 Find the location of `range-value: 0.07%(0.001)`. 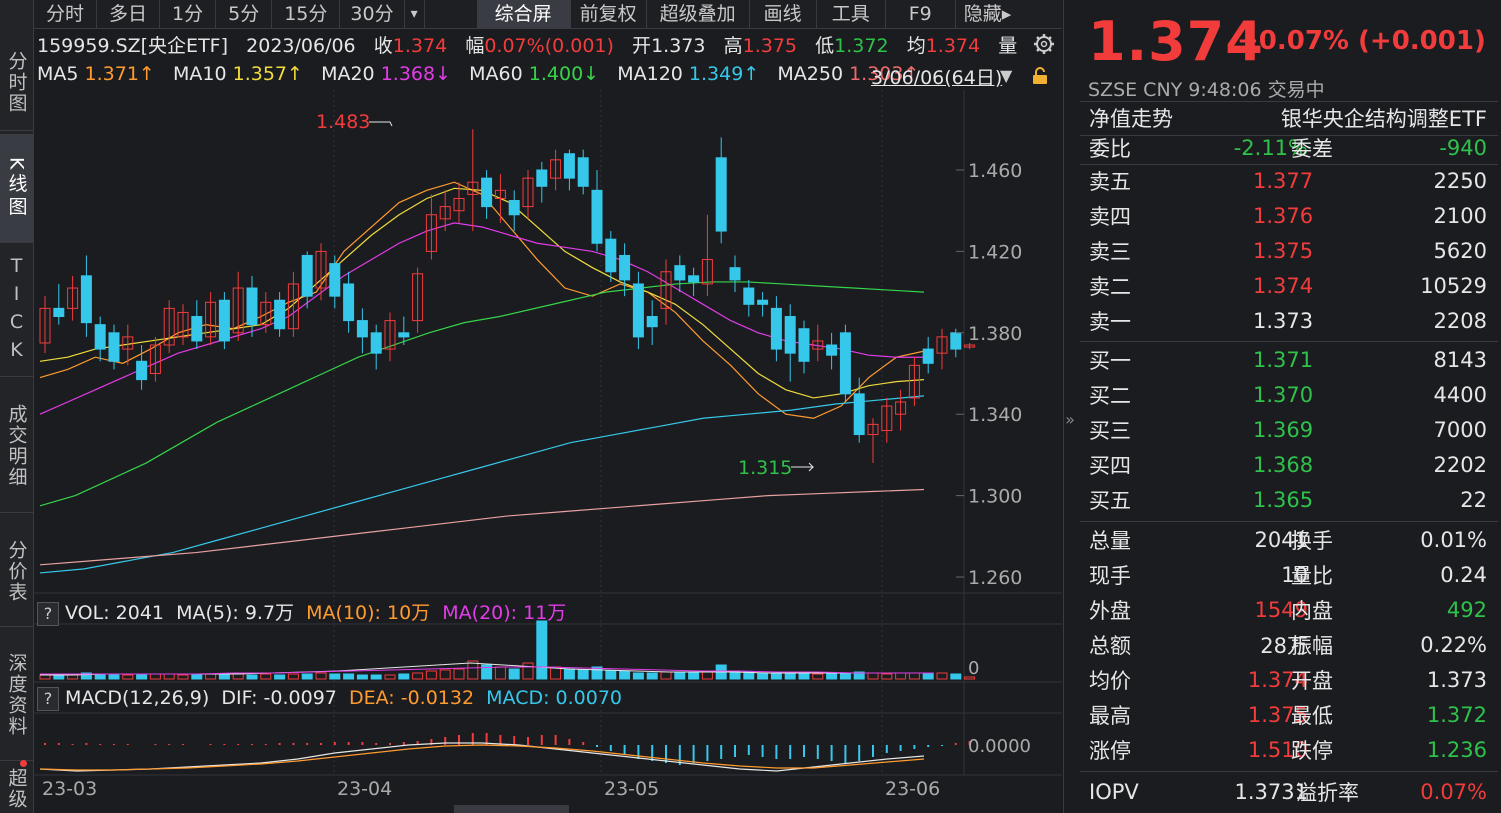

range-value: 0.07%(0.001) is located at coordinates (549, 46).